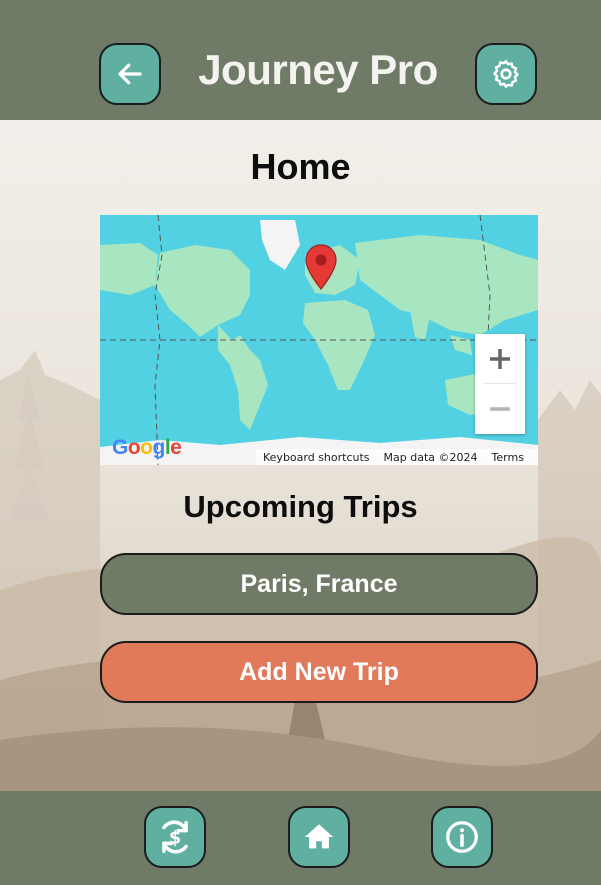  What do you see at coordinates (316, 457) in the screenshot?
I see `keyboard-shortcuts-link: Keyboard shortcuts` at bounding box center [316, 457].